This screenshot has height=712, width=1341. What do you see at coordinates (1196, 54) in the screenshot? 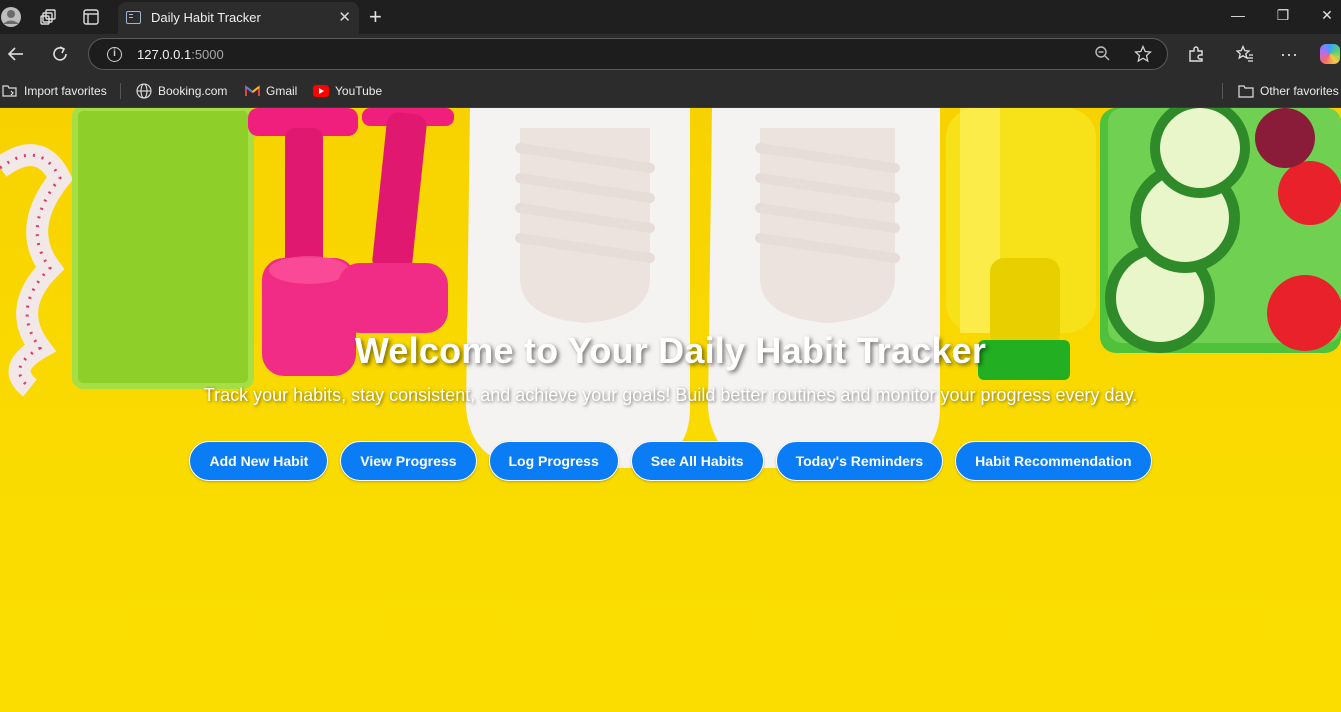
I see `extensions-icon` at bounding box center [1196, 54].